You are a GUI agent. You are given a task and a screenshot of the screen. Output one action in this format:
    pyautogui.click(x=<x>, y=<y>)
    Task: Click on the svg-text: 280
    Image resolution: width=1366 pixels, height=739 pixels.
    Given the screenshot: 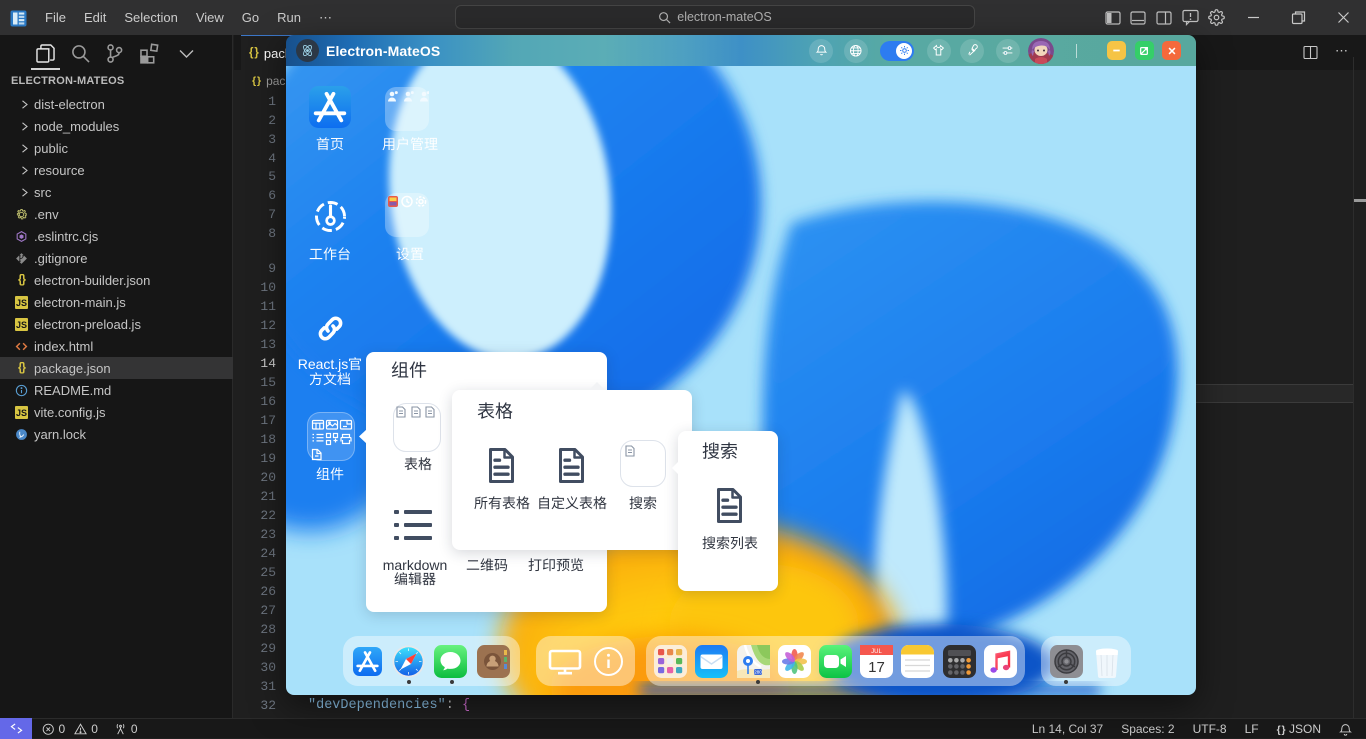 What is the action you would take?
    pyautogui.click(x=758, y=671)
    